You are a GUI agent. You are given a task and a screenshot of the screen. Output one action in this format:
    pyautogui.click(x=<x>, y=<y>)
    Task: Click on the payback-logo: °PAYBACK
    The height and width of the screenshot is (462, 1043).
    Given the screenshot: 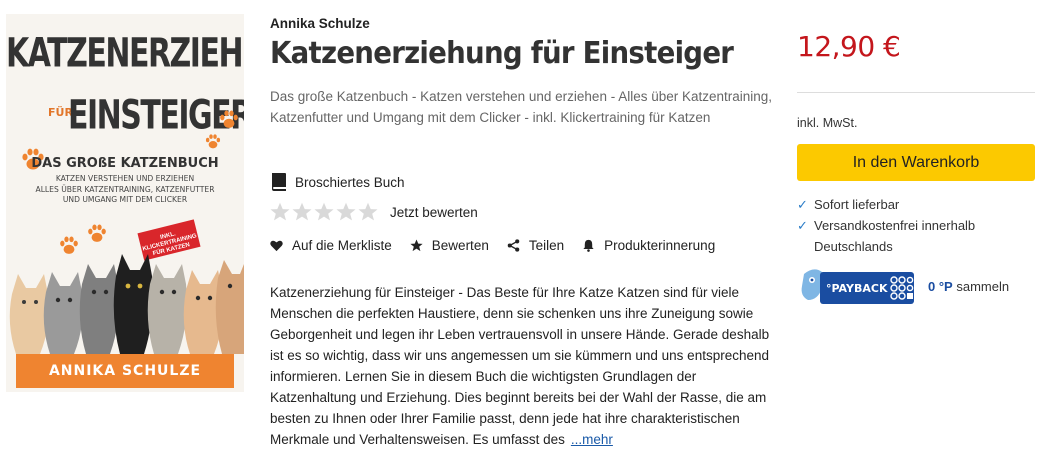 What is the action you would take?
    pyautogui.click(x=858, y=286)
    